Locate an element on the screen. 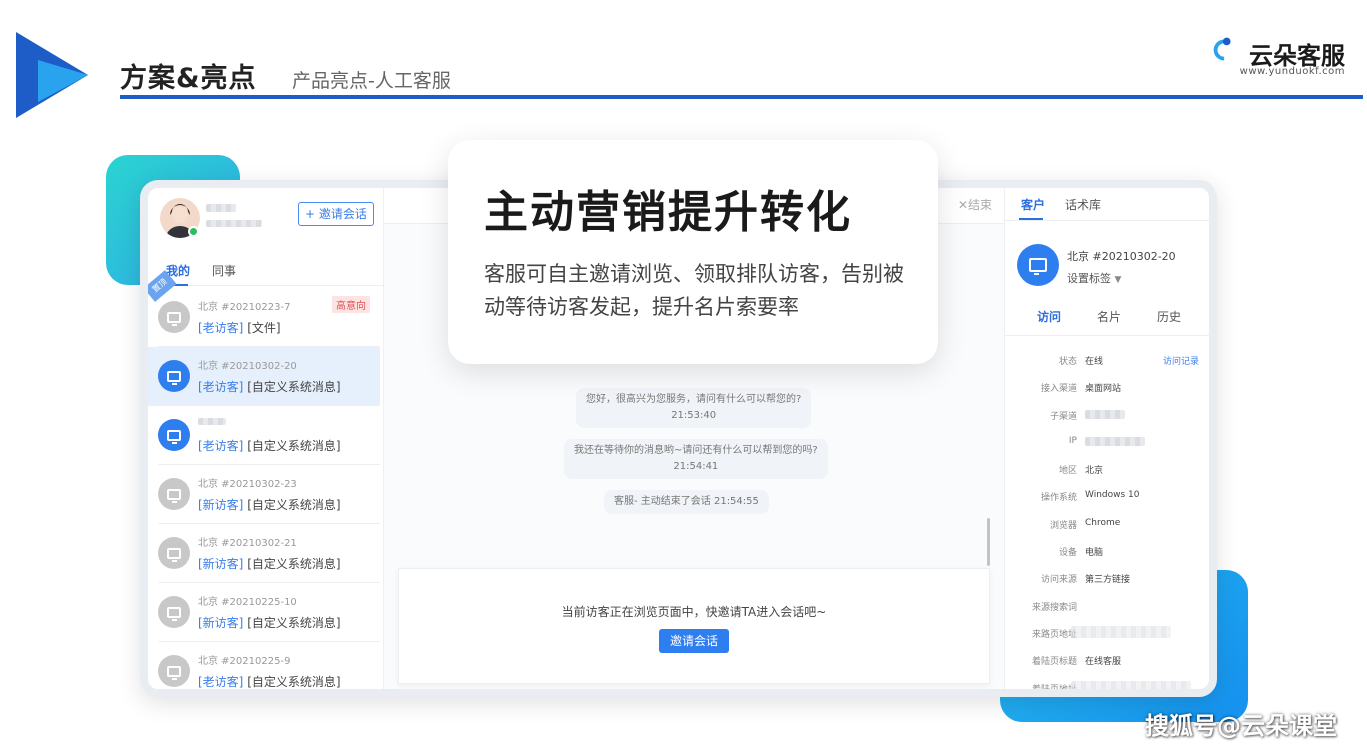 The image size is (1367, 755). info-value: 在线 is located at coordinates (1094, 362).